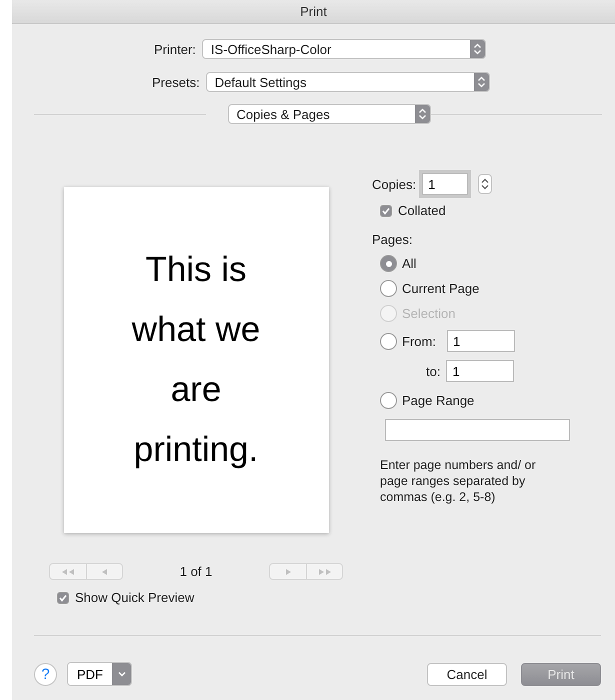  Describe the element at coordinates (104, 572) in the screenshot. I see `previous-page-icon` at that location.